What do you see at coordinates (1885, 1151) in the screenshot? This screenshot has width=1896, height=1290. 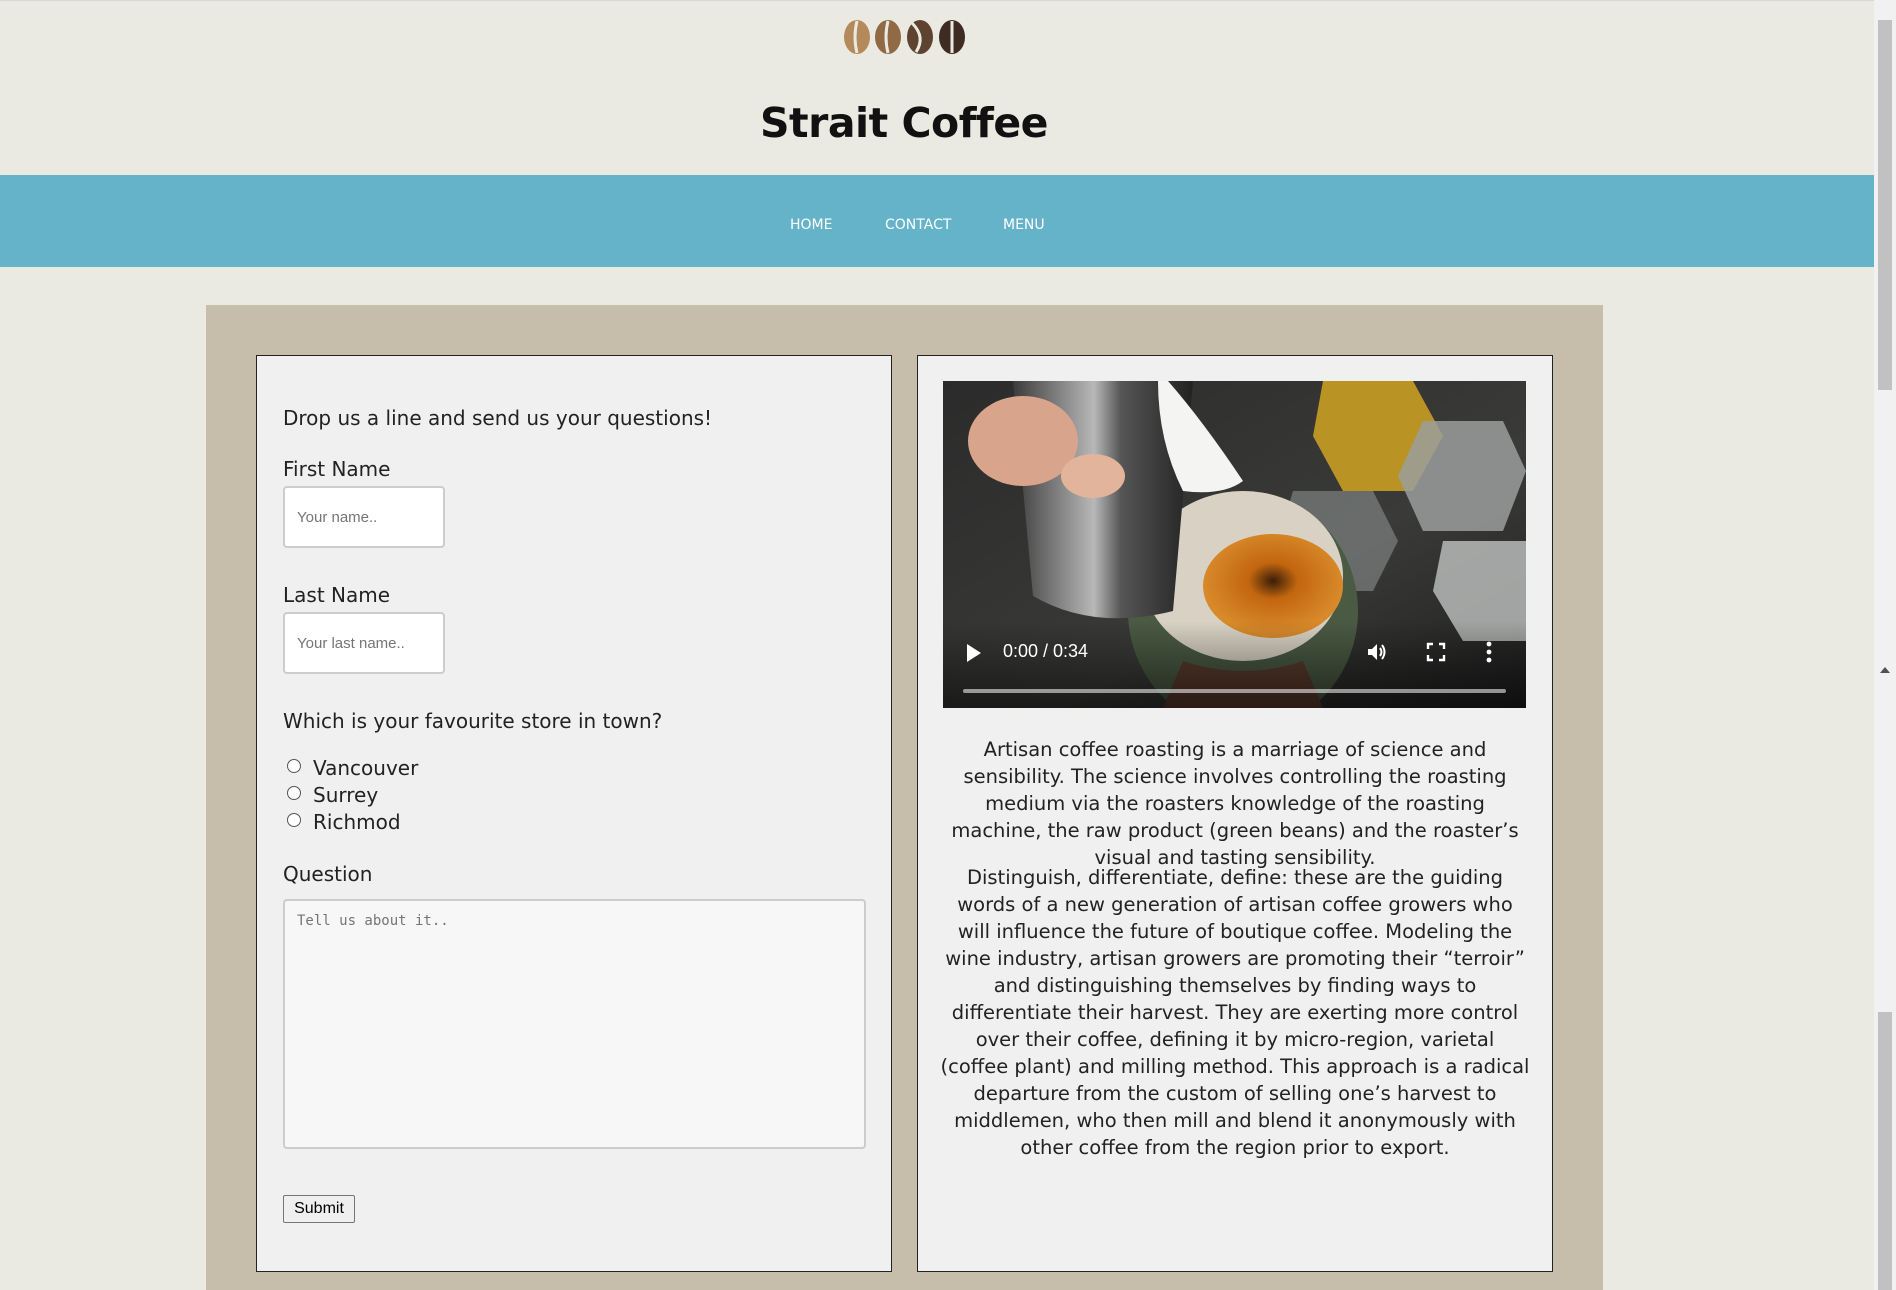 I see `scrollbar-thumb-lower` at bounding box center [1885, 1151].